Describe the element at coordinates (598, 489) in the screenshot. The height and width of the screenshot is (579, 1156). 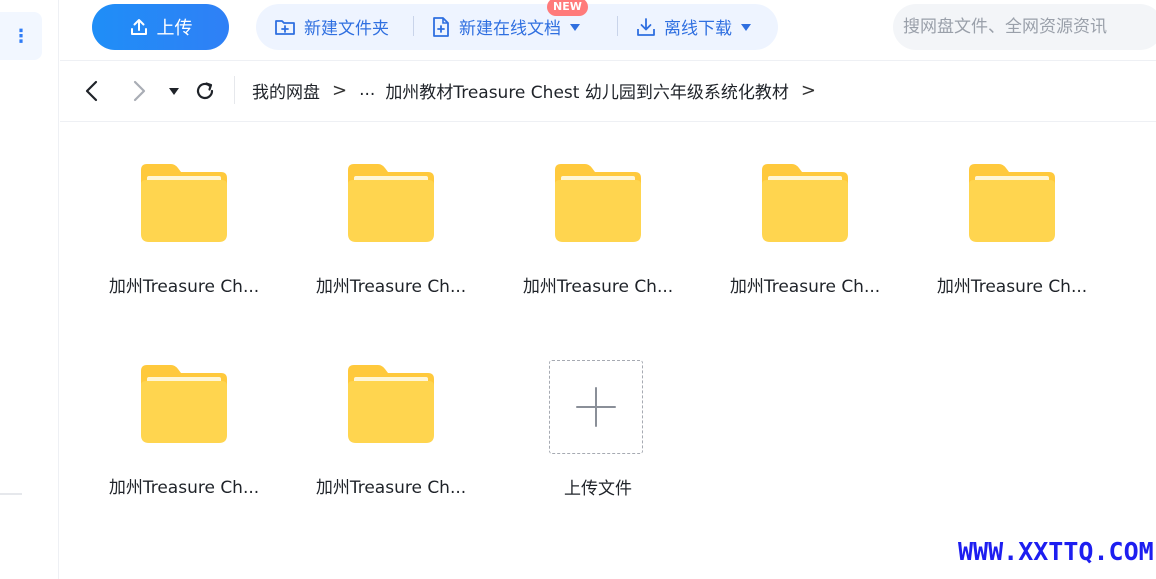
I see `upload-file-label: 上传文件` at that location.